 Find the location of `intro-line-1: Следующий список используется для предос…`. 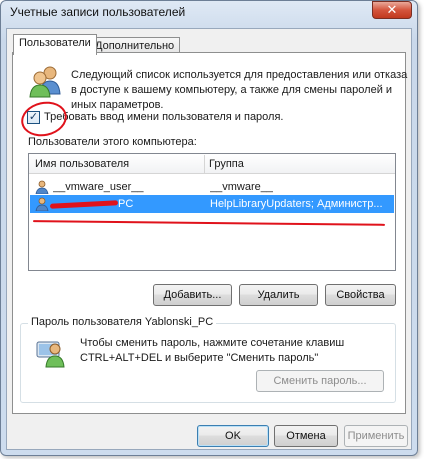

intro-line-1: Следующий список используется для предос… is located at coordinates (239, 75).